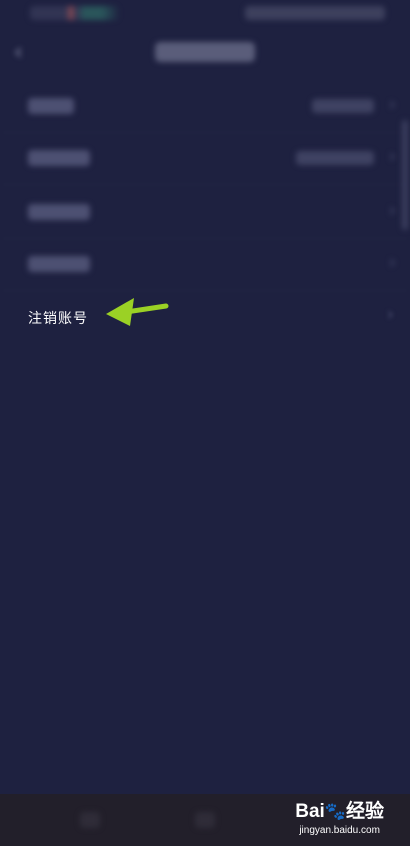 The width and height of the screenshot is (410, 846). I want to click on status-bar-right-icons, so click(315, 13).